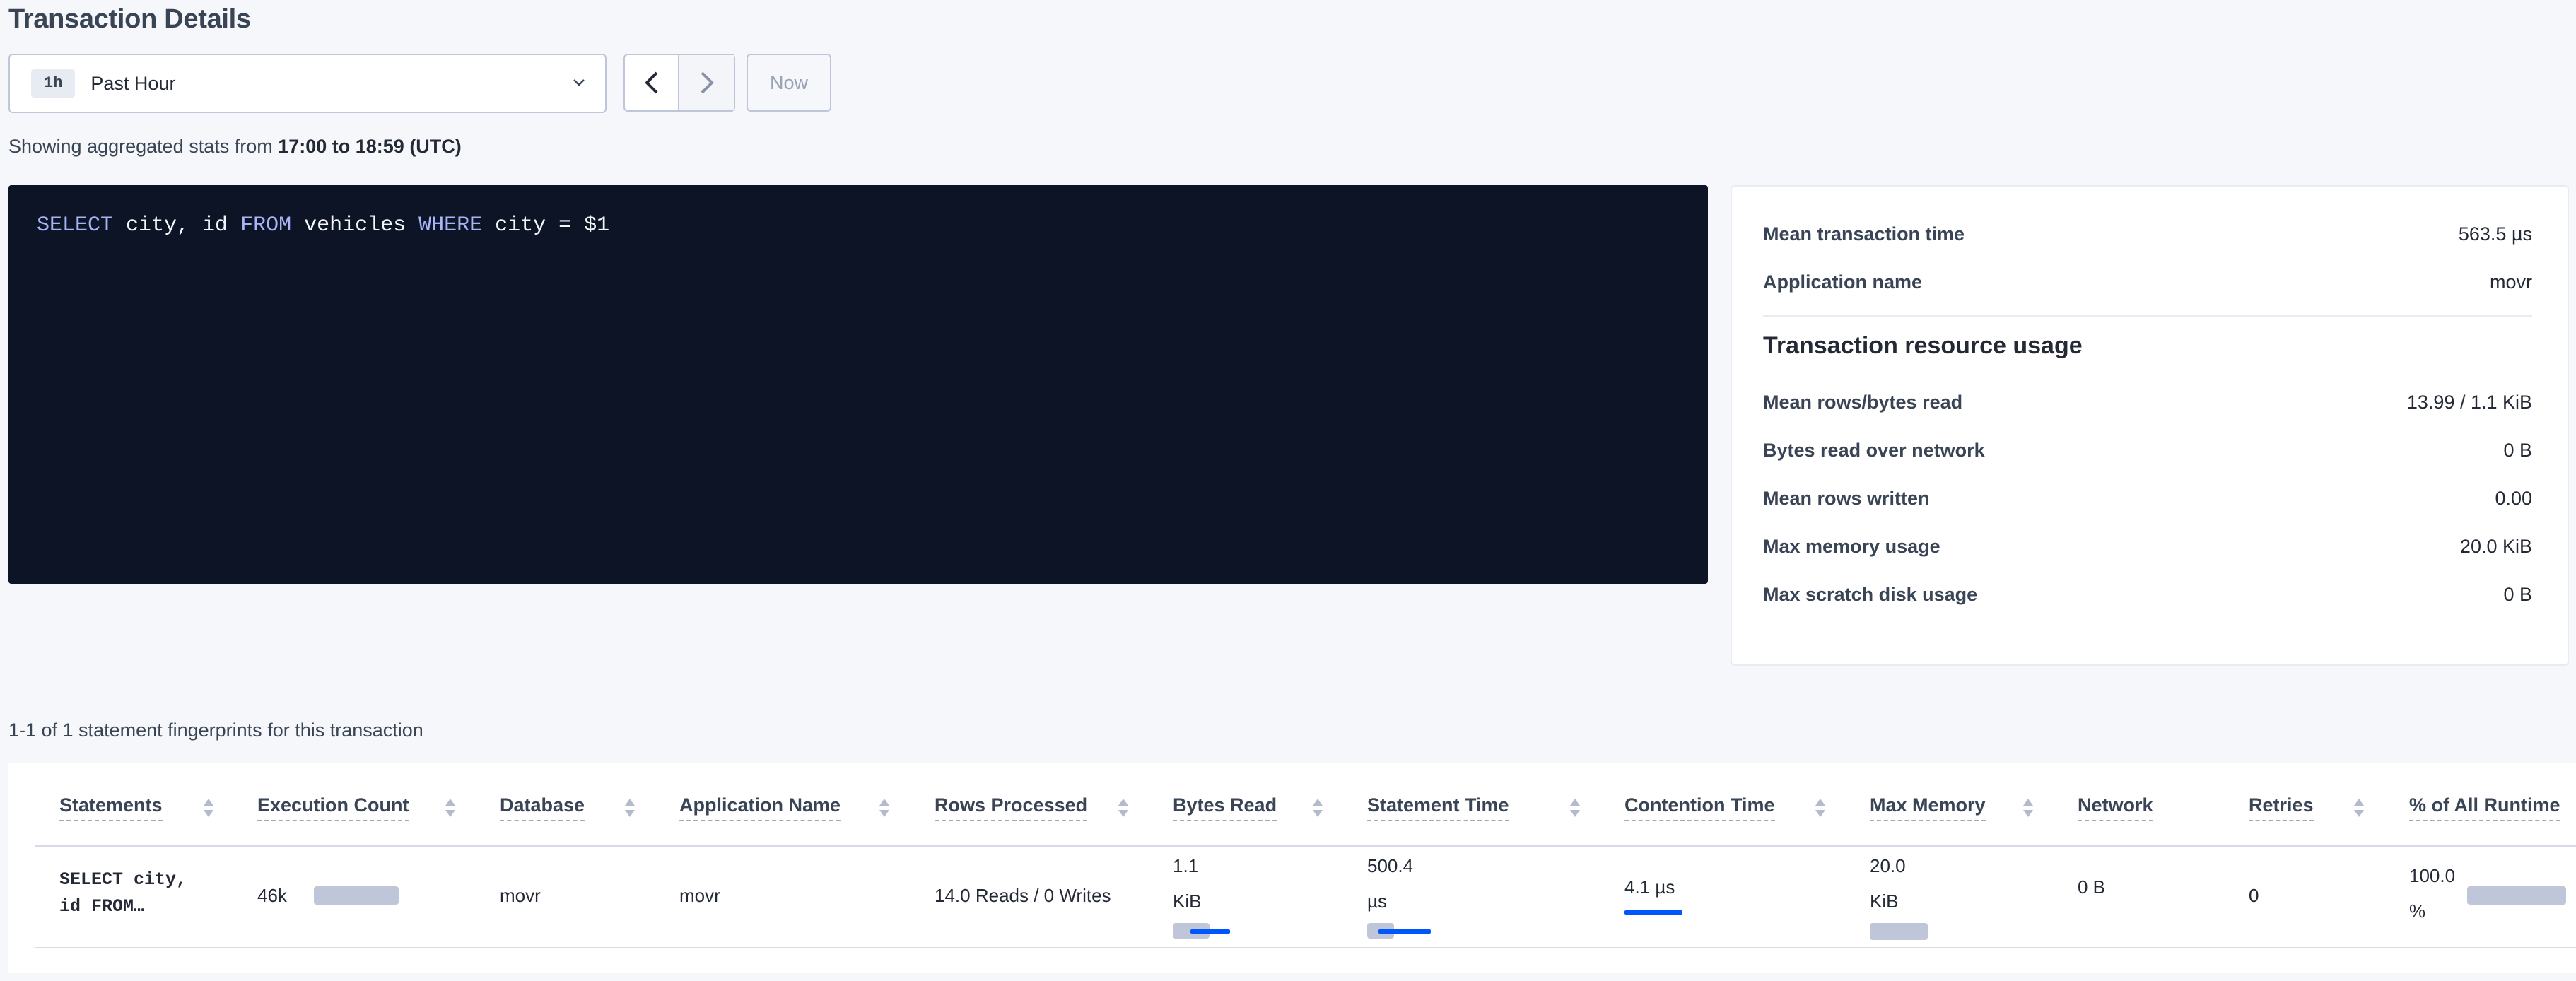 This screenshot has width=2576, height=981. Describe the element at coordinates (521, 896) in the screenshot. I see `database-cell: movr` at that location.